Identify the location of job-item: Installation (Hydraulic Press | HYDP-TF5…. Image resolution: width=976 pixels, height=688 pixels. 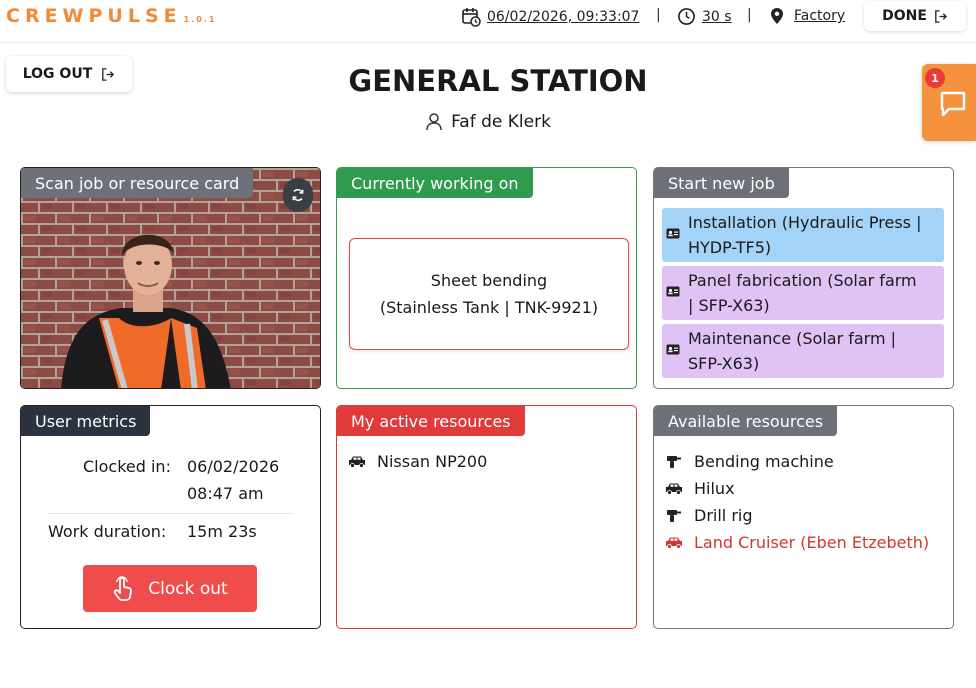
(803, 235).